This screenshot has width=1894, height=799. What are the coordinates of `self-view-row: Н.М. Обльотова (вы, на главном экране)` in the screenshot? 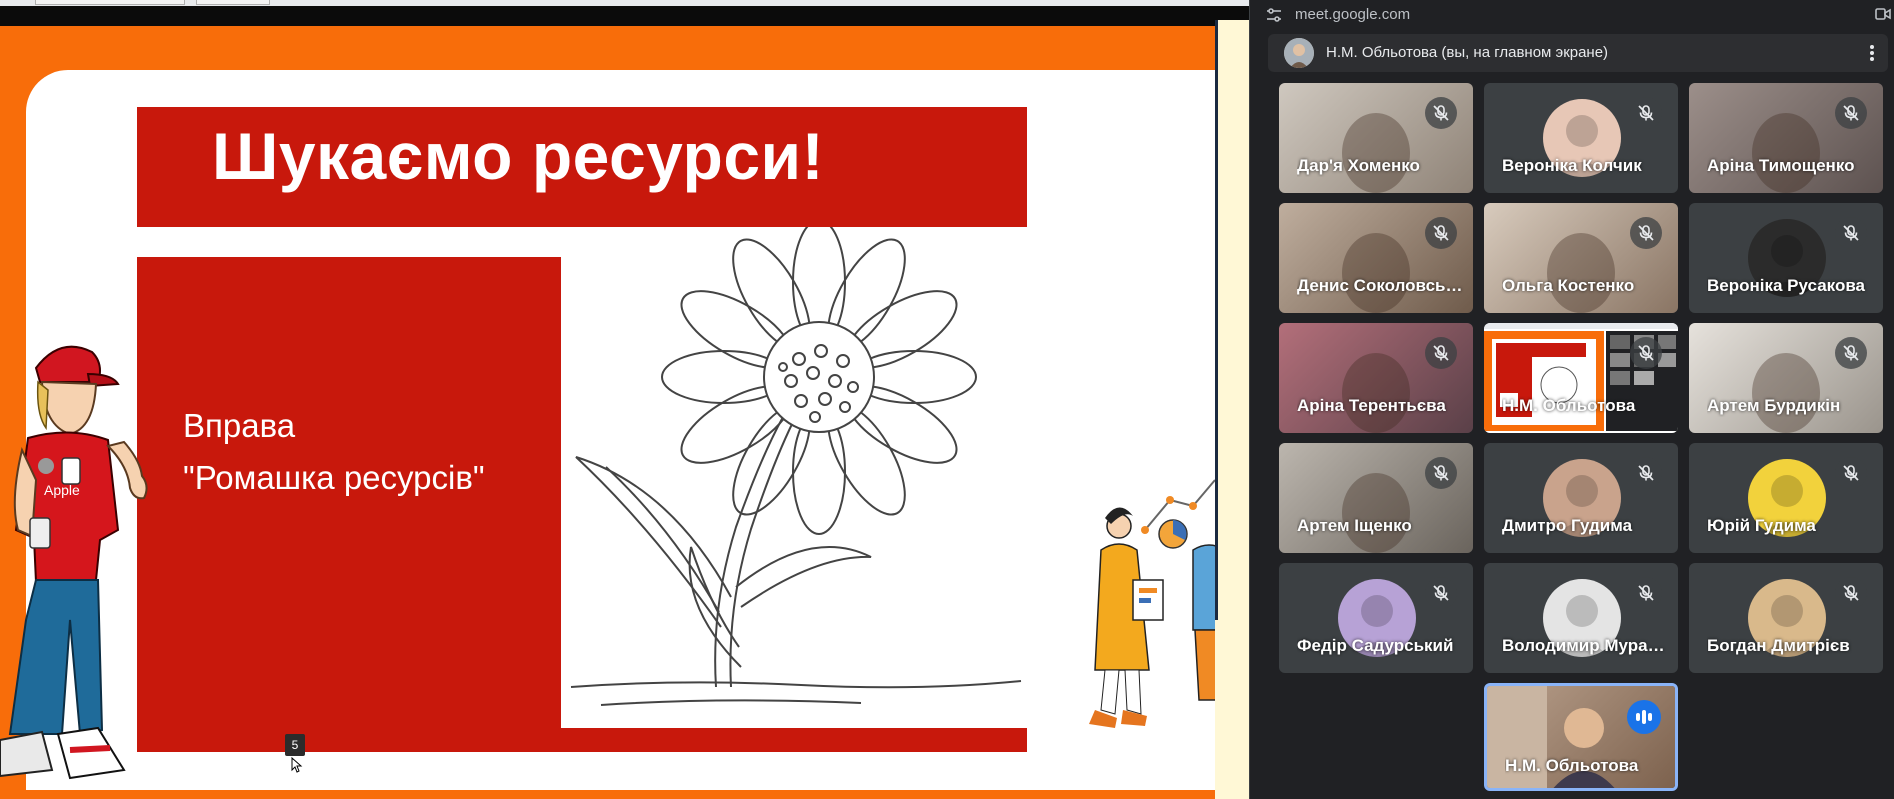 It's located at (1578, 53).